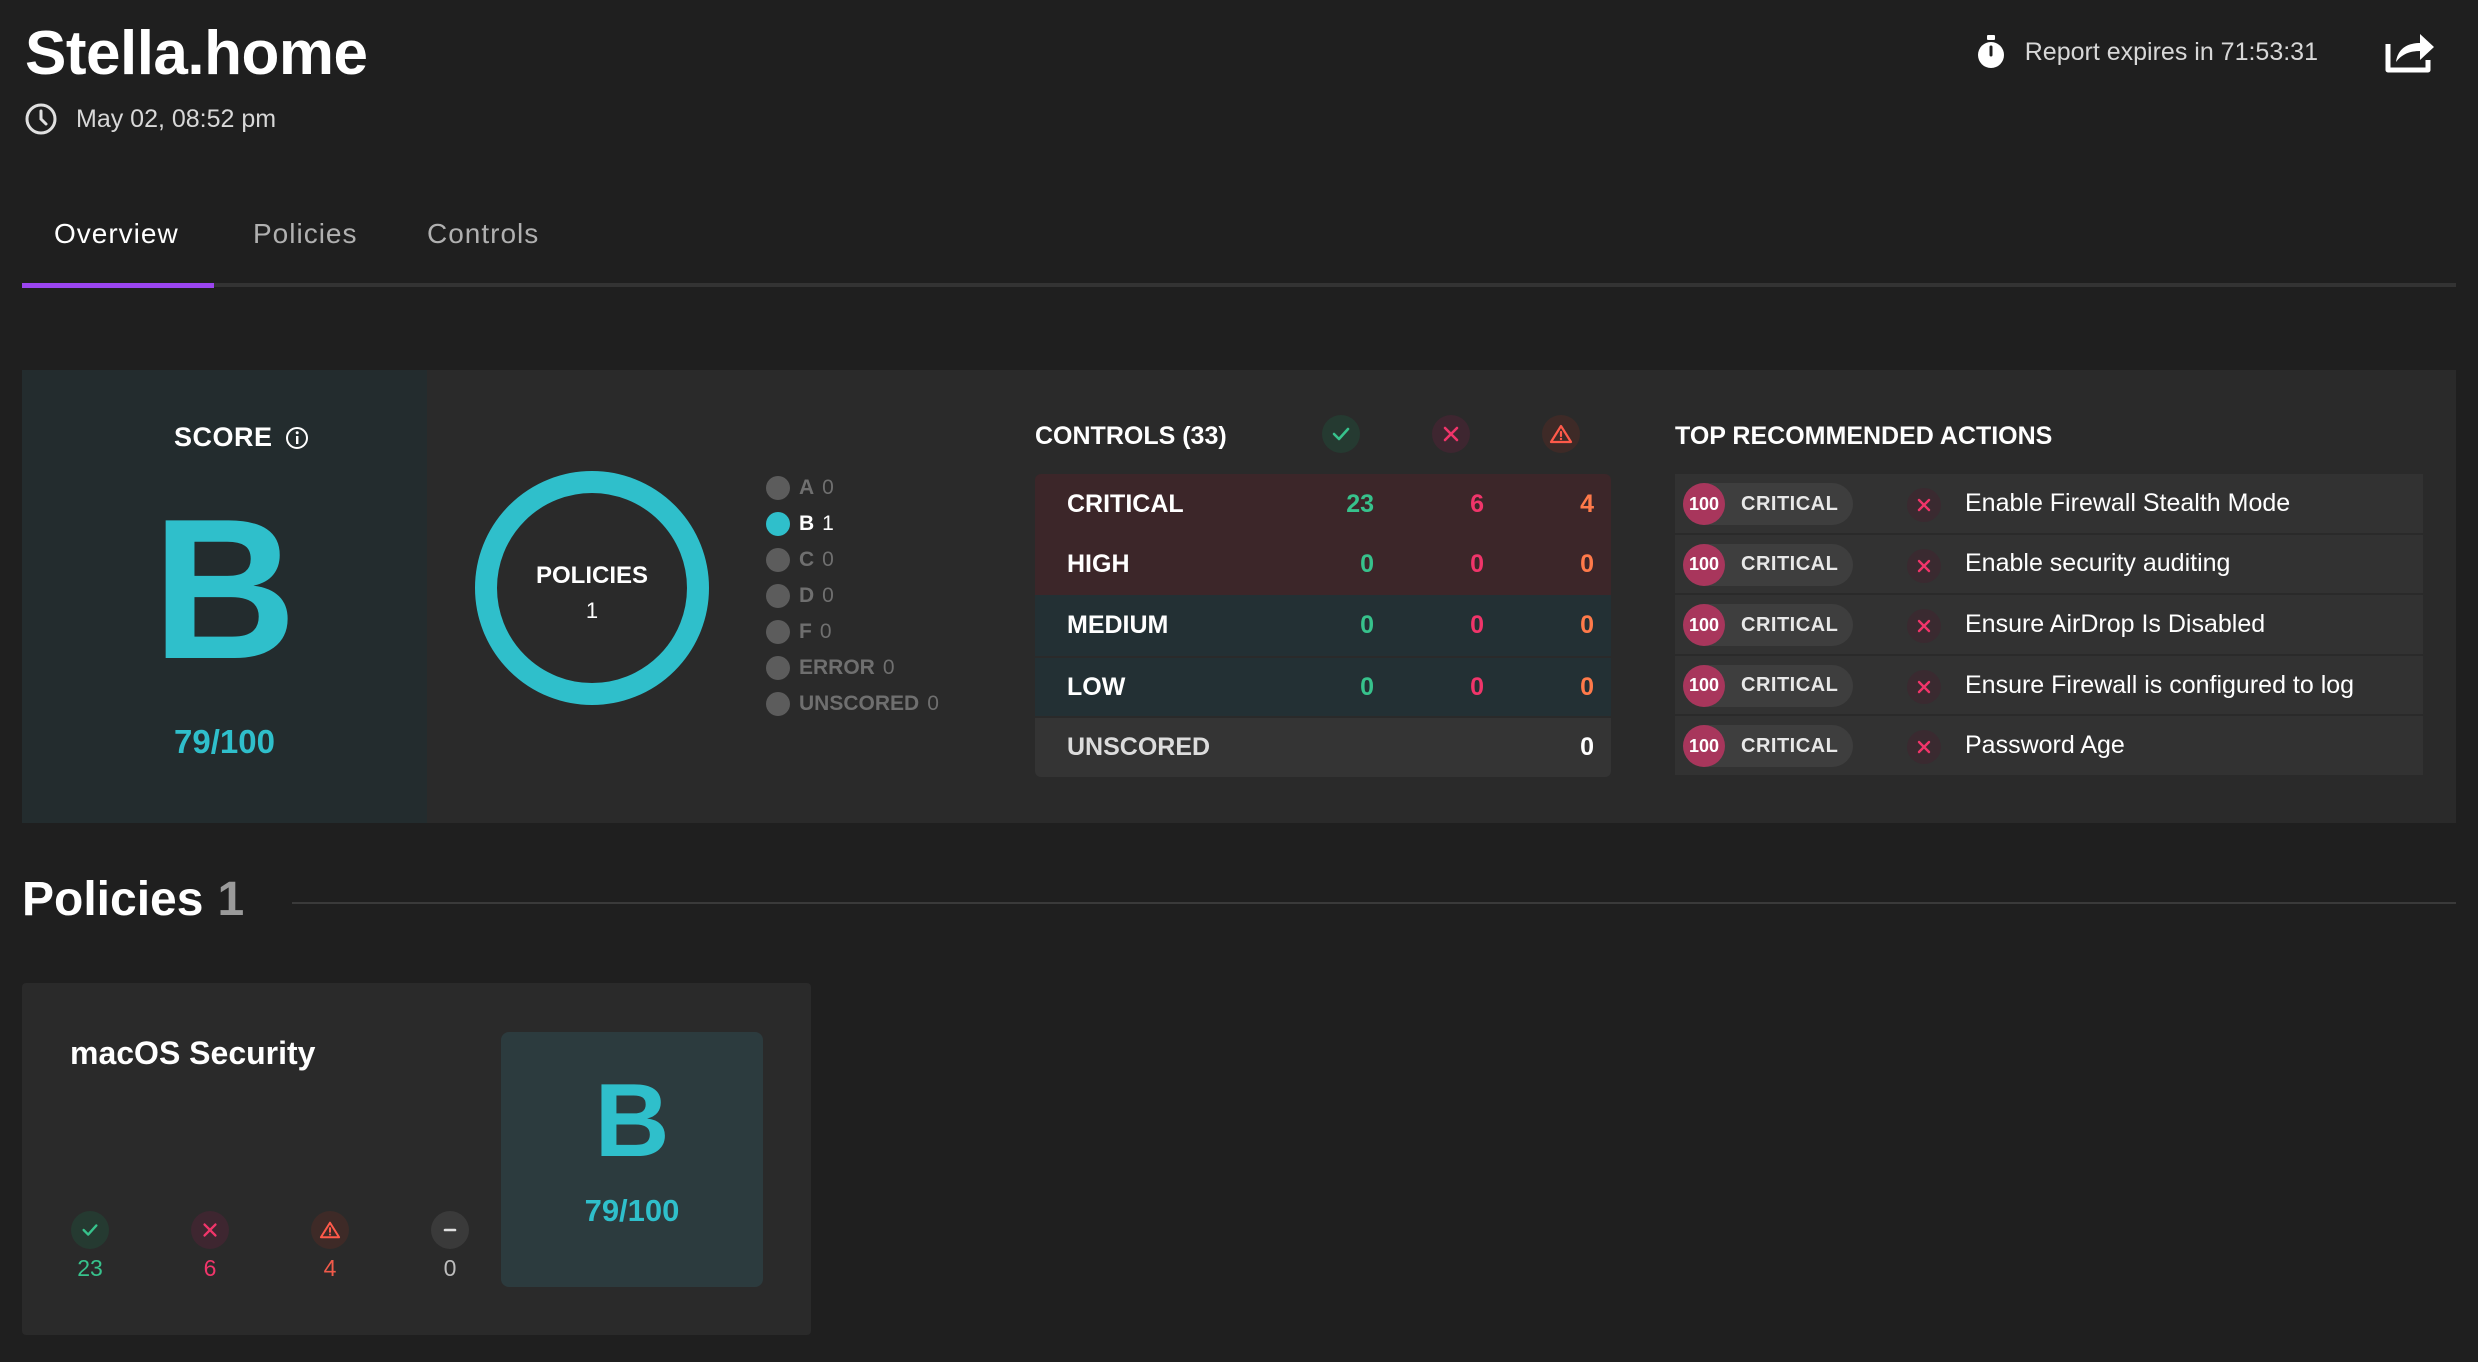 The width and height of the screenshot is (2478, 1362). What do you see at coordinates (330, 1246) in the screenshot?
I see `policy-error-stat: 4` at bounding box center [330, 1246].